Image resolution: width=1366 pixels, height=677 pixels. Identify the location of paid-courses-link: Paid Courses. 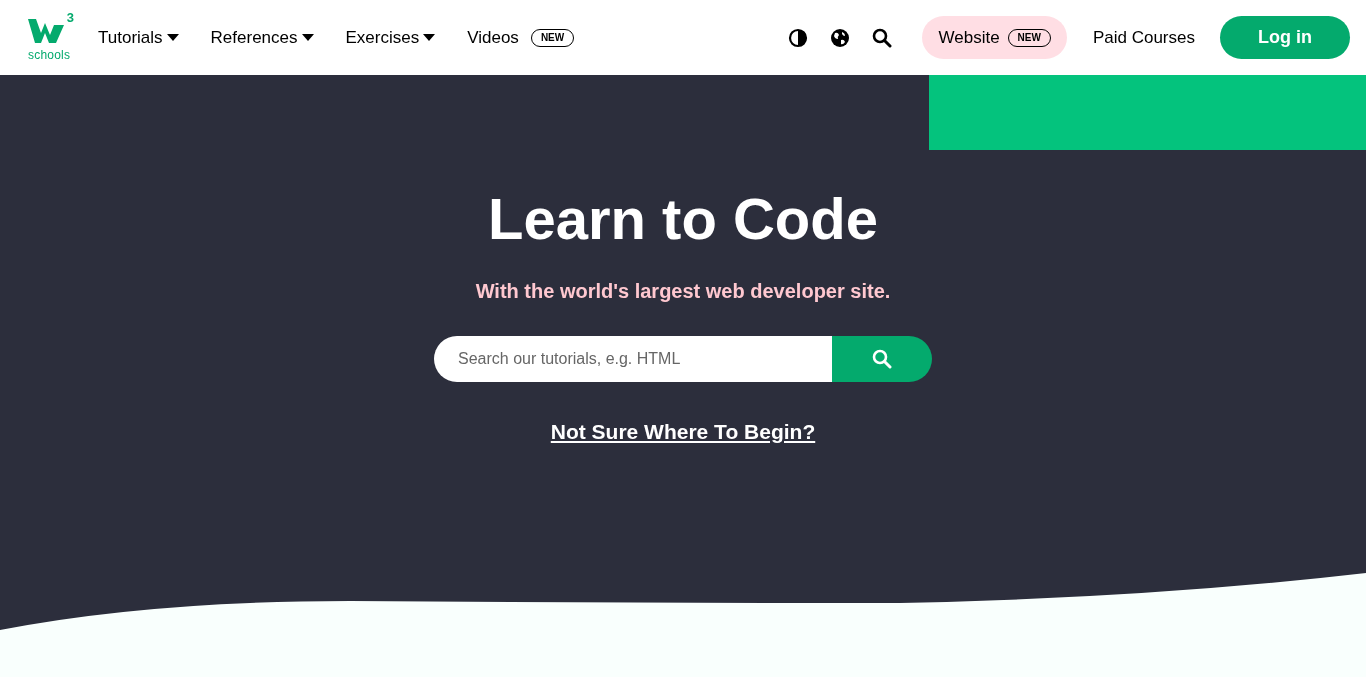
(1143, 37).